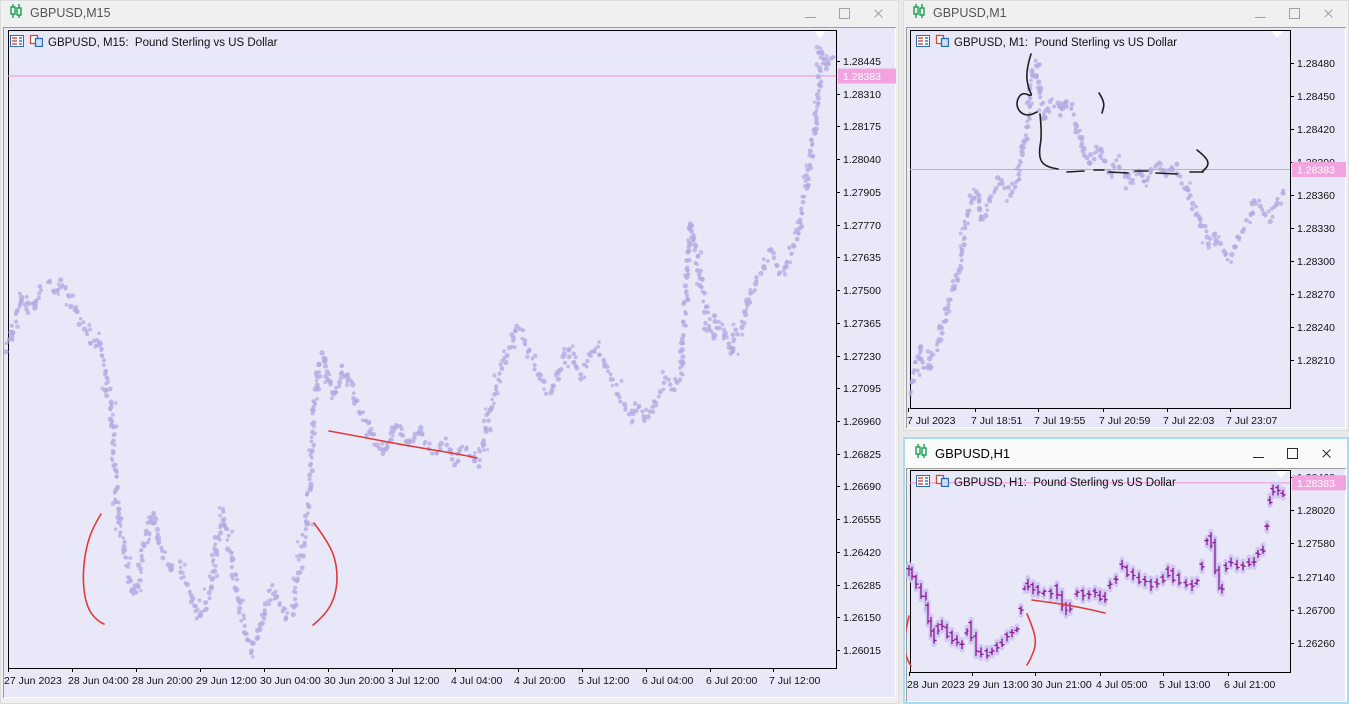 The width and height of the screenshot is (1349, 704). What do you see at coordinates (1316, 64) in the screenshot?
I see `y-axis-label: 1.28480` at bounding box center [1316, 64].